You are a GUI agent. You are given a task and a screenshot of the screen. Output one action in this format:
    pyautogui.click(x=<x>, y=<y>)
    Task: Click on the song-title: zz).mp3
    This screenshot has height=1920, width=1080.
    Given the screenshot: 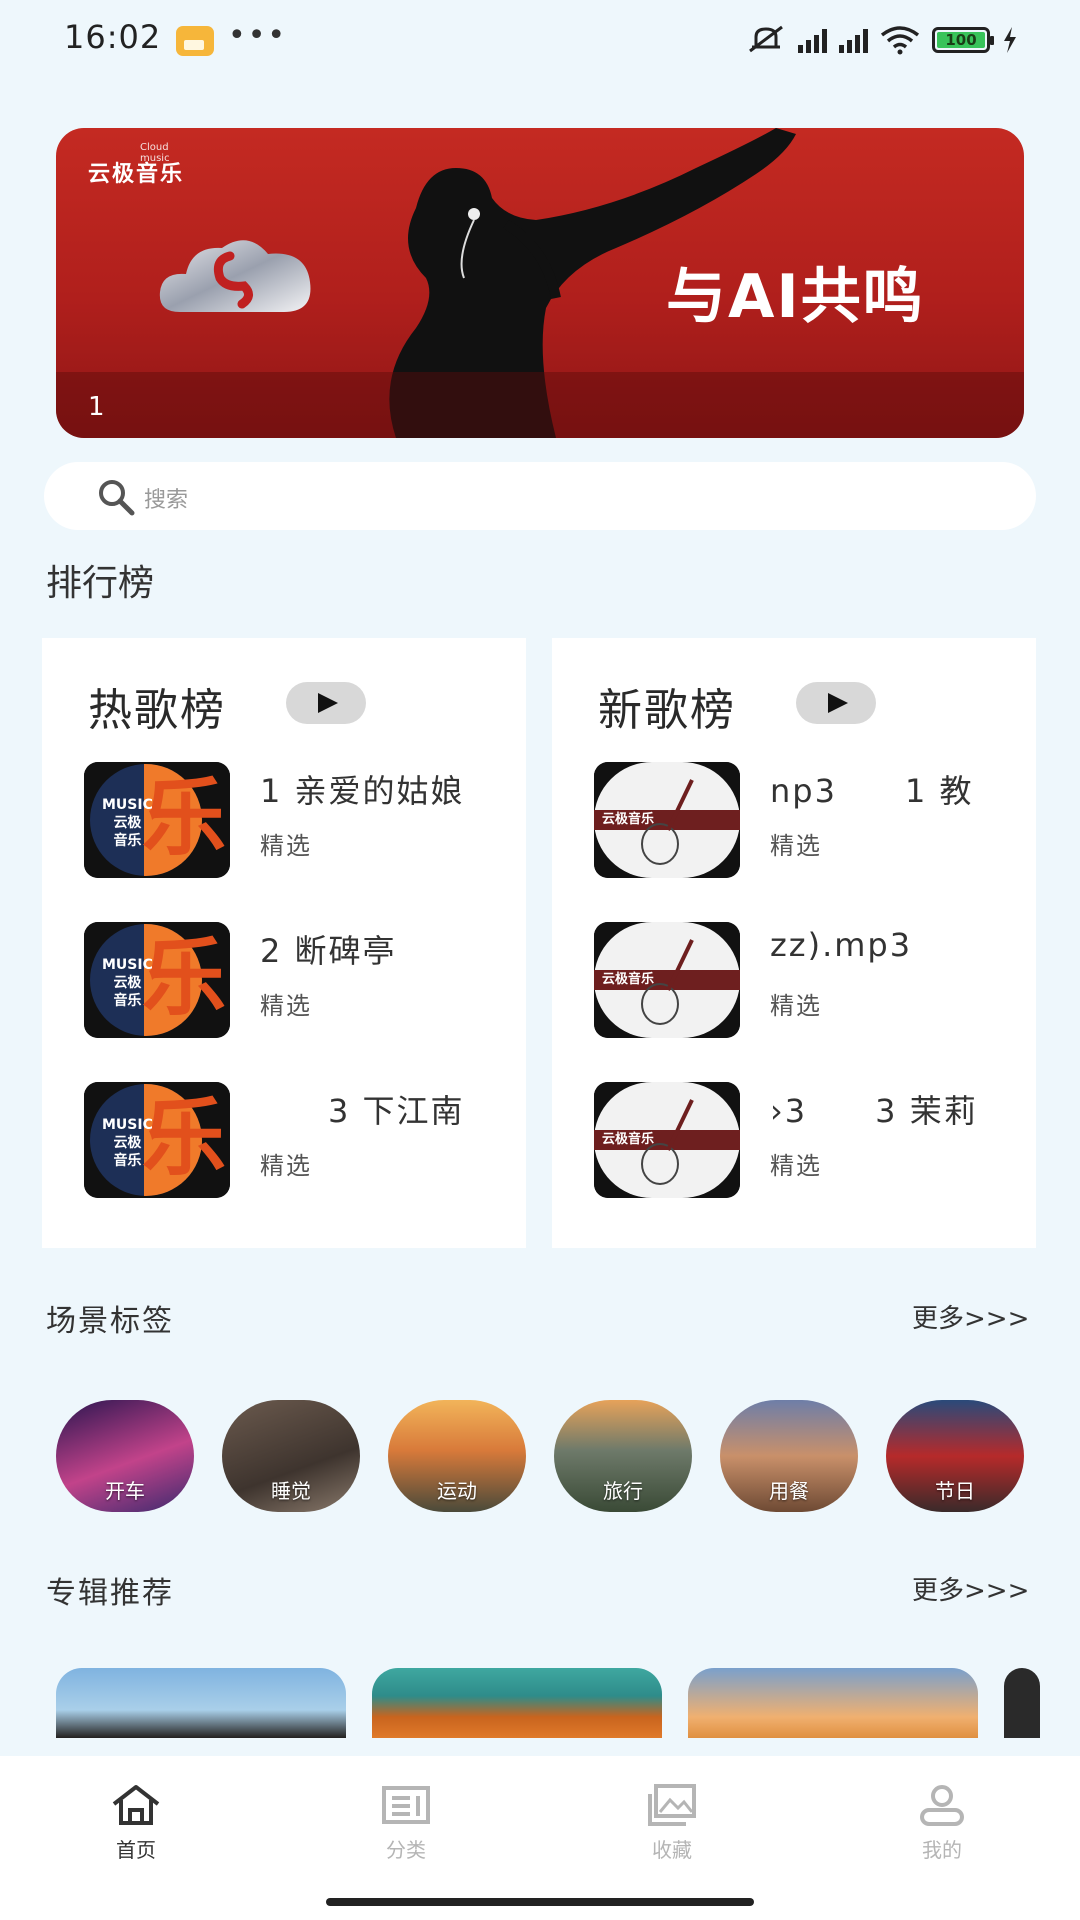 What is the action you would take?
    pyautogui.click(x=841, y=945)
    